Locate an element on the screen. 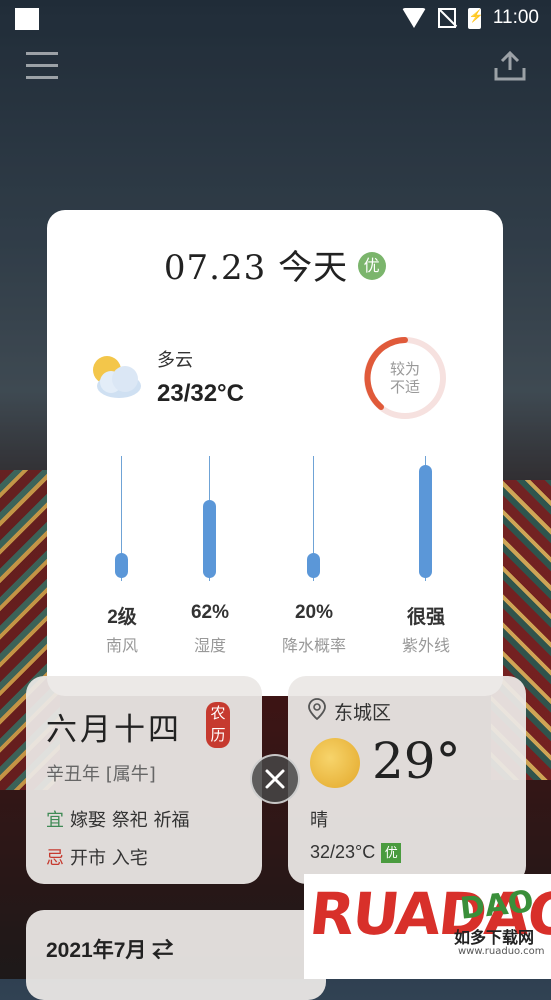 The image size is (551, 1000). uv-label: 紫外线 is located at coordinates (425, 645).